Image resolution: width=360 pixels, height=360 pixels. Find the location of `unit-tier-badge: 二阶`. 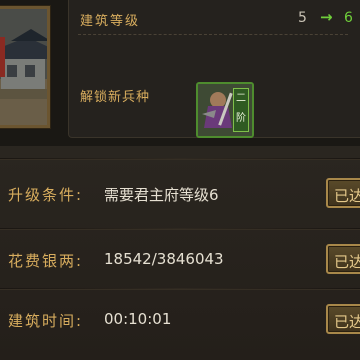

unit-tier-badge: 二阶 is located at coordinates (241, 110).